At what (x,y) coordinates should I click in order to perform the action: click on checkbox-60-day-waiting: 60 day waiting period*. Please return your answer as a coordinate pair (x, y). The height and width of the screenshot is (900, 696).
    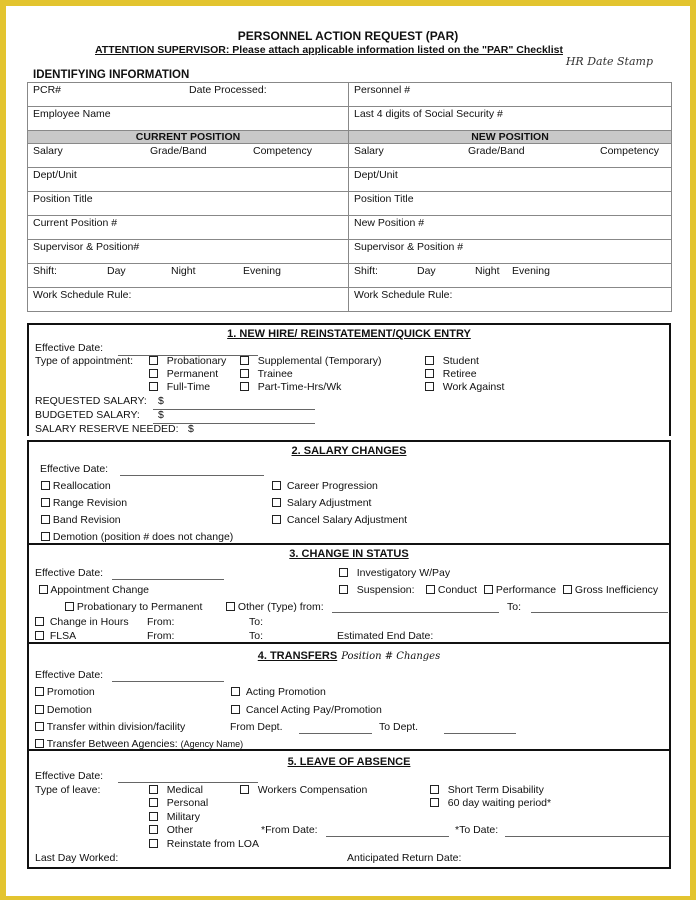
    Looking at the image, I should click on (490, 803).